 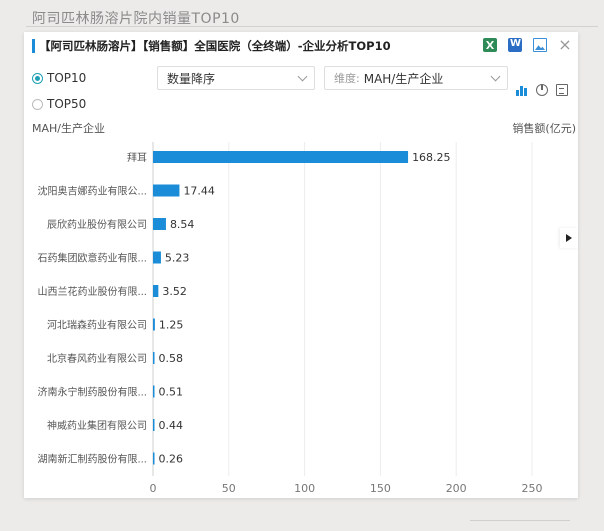 What do you see at coordinates (37, 104) in the screenshot?
I see `radio-unselected-icon` at bounding box center [37, 104].